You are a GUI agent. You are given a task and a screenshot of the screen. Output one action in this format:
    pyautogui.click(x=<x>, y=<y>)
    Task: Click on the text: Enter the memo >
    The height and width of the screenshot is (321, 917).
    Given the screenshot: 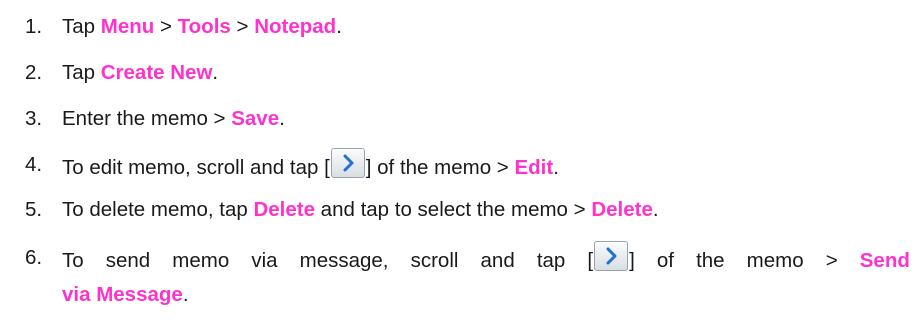 What is the action you would take?
    pyautogui.click(x=147, y=118)
    